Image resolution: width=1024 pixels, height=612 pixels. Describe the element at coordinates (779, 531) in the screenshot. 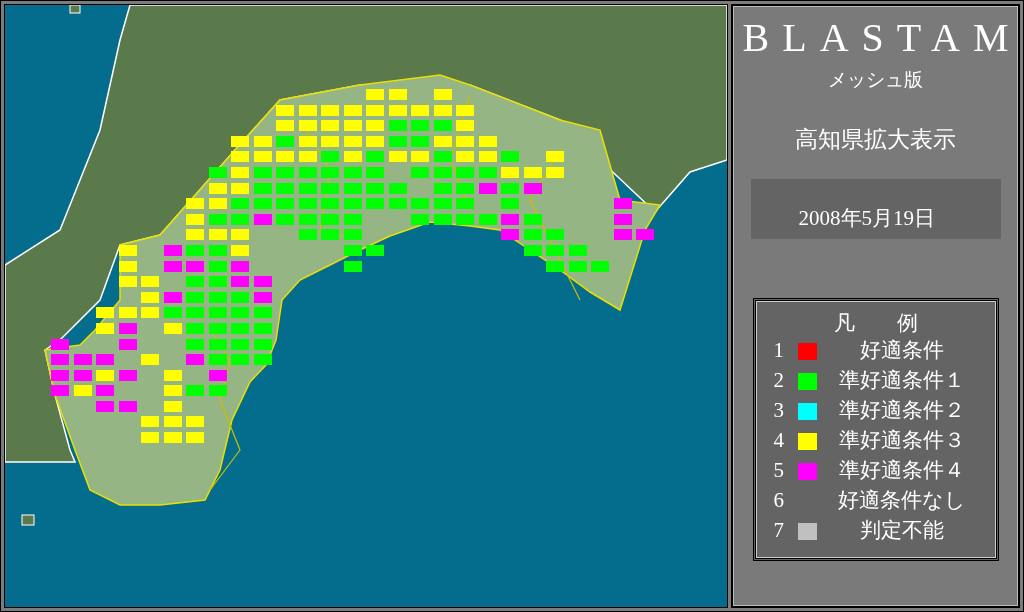

I see `legend-number: 7` at that location.